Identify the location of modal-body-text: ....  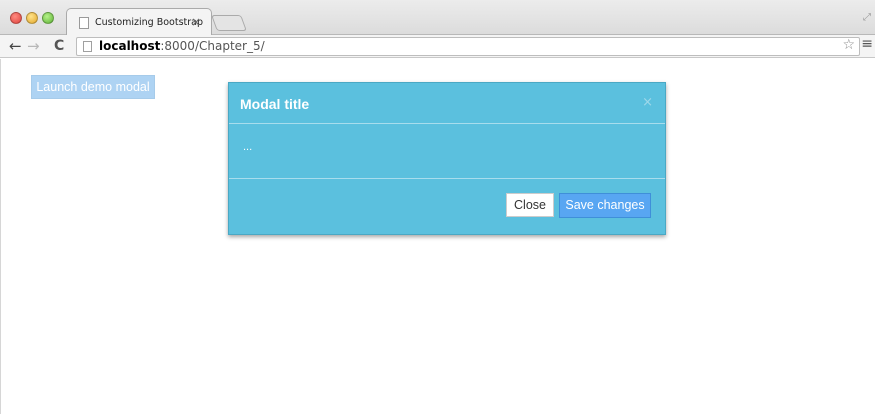
(248, 147).